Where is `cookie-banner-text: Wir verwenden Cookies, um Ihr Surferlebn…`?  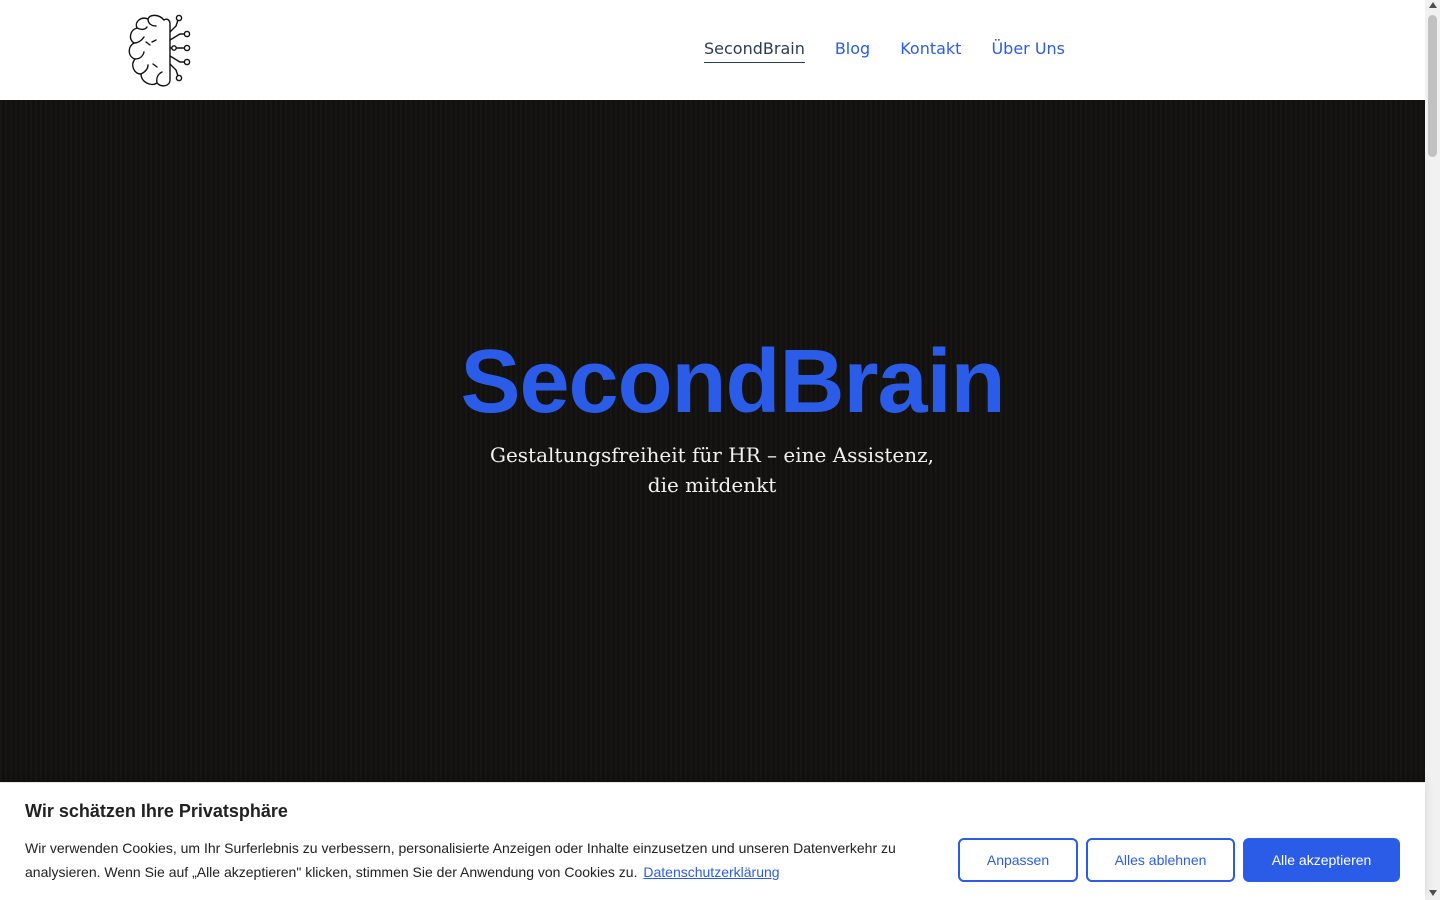 cookie-banner-text: Wir verwenden Cookies, um Ihr Surferlebn… is located at coordinates (470, 860).